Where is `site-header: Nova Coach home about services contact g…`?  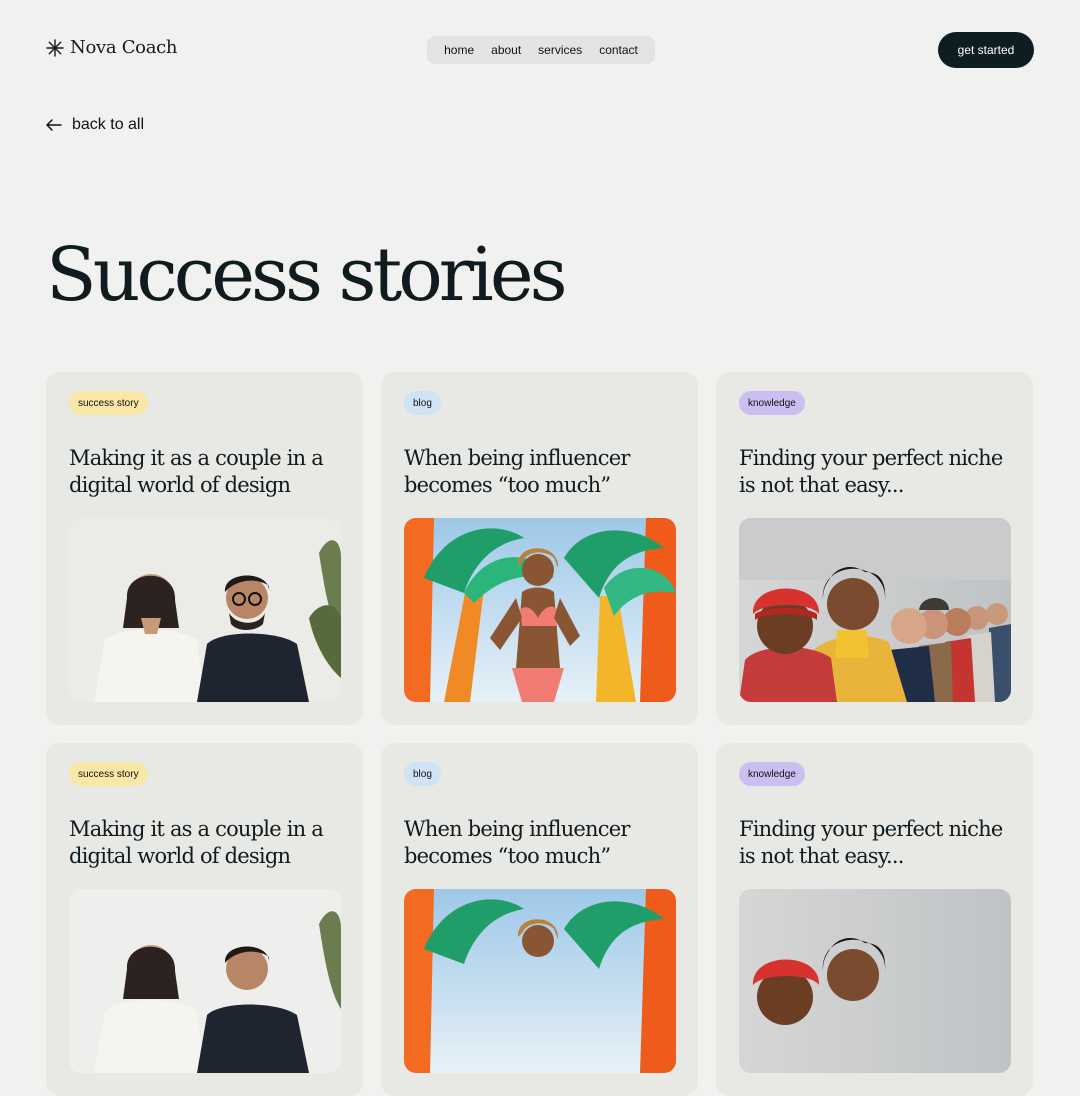 site-header: Nova Coach home about services contact g… is located at coordinates (540, 50).